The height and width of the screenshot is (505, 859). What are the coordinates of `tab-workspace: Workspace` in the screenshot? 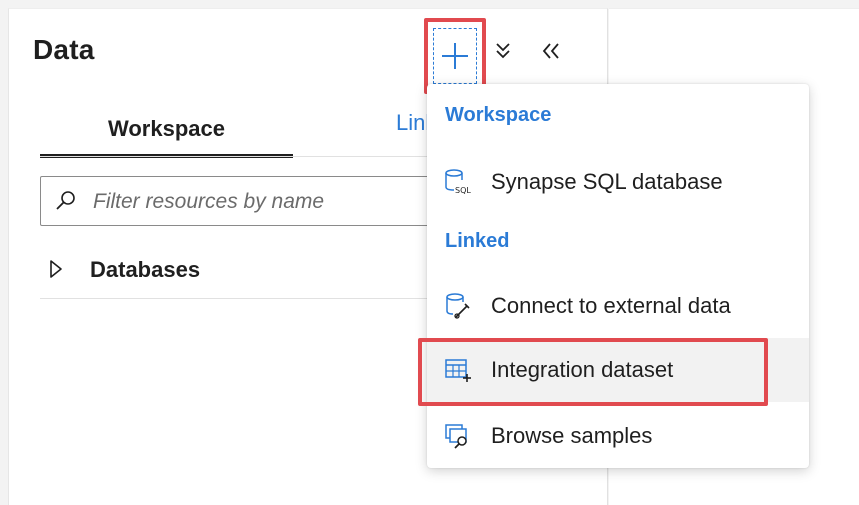 It's located at (166, 129).